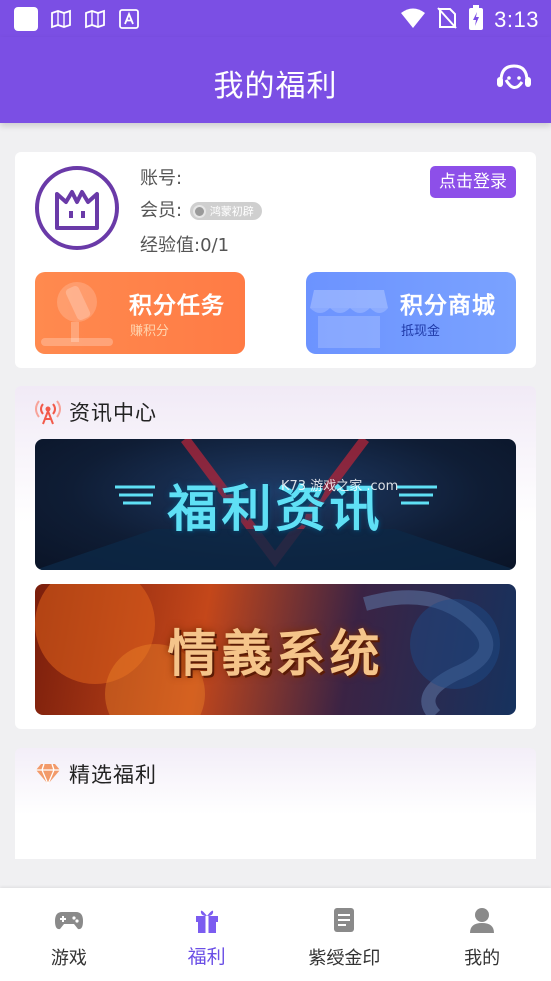 Image resolution: width=551 pixels, height=981 pixels. Describe the element at coordinates (476, 20) in the screenshot. I see `battery-charging-icon` at that location.